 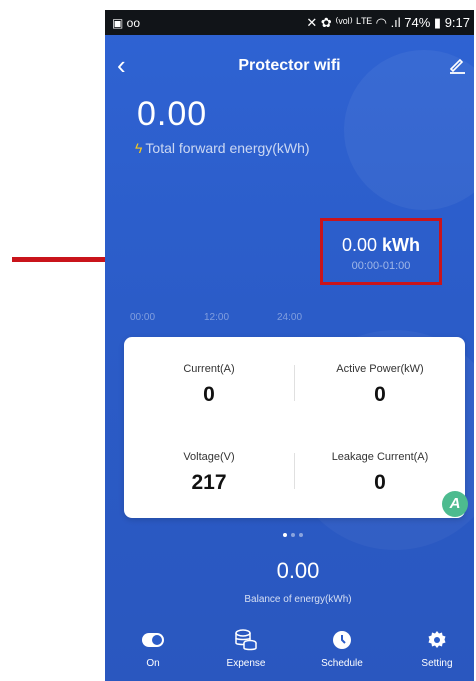 I want to click on active-power-value: 0, so click(x=380, y=394).